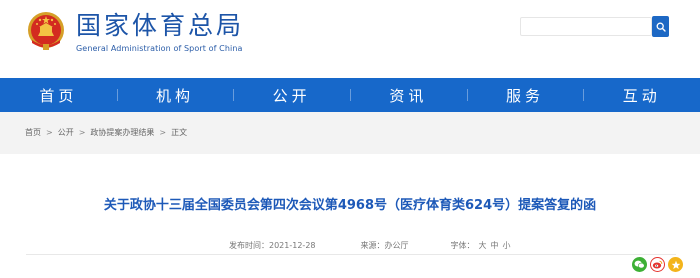 The width and height of the screenshot is (700, 278). I want to click on nav-item-home: 首页, so click(58, 95).